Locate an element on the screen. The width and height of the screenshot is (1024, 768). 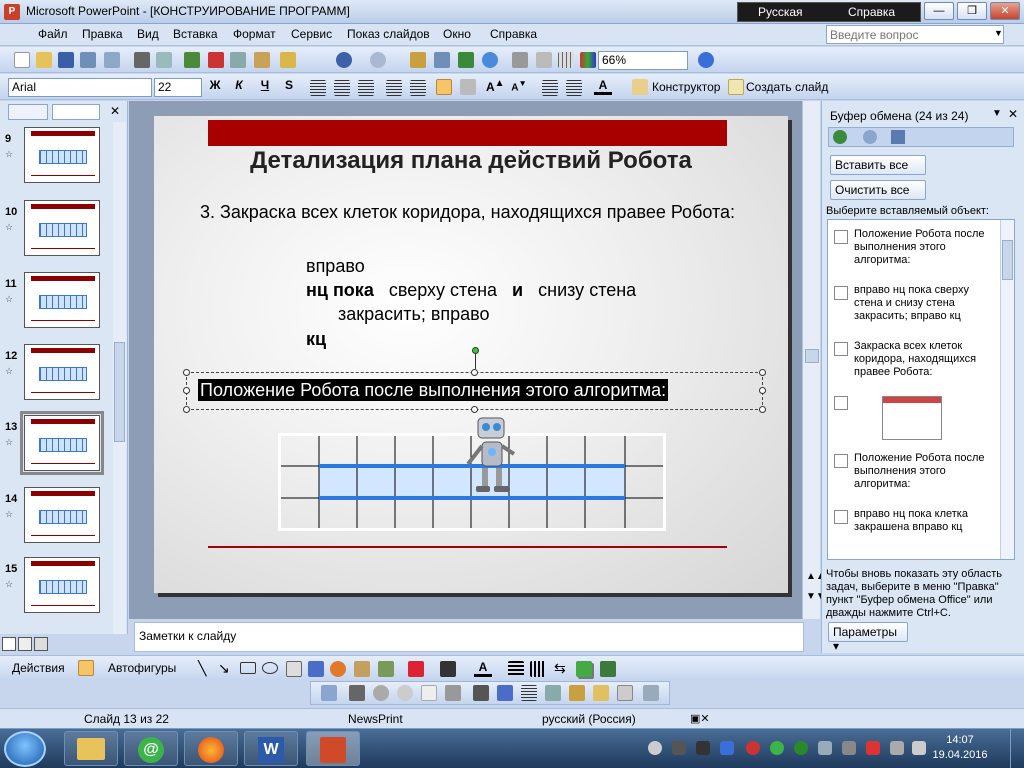
powerpoint-task is located at coordinates (333, 748).